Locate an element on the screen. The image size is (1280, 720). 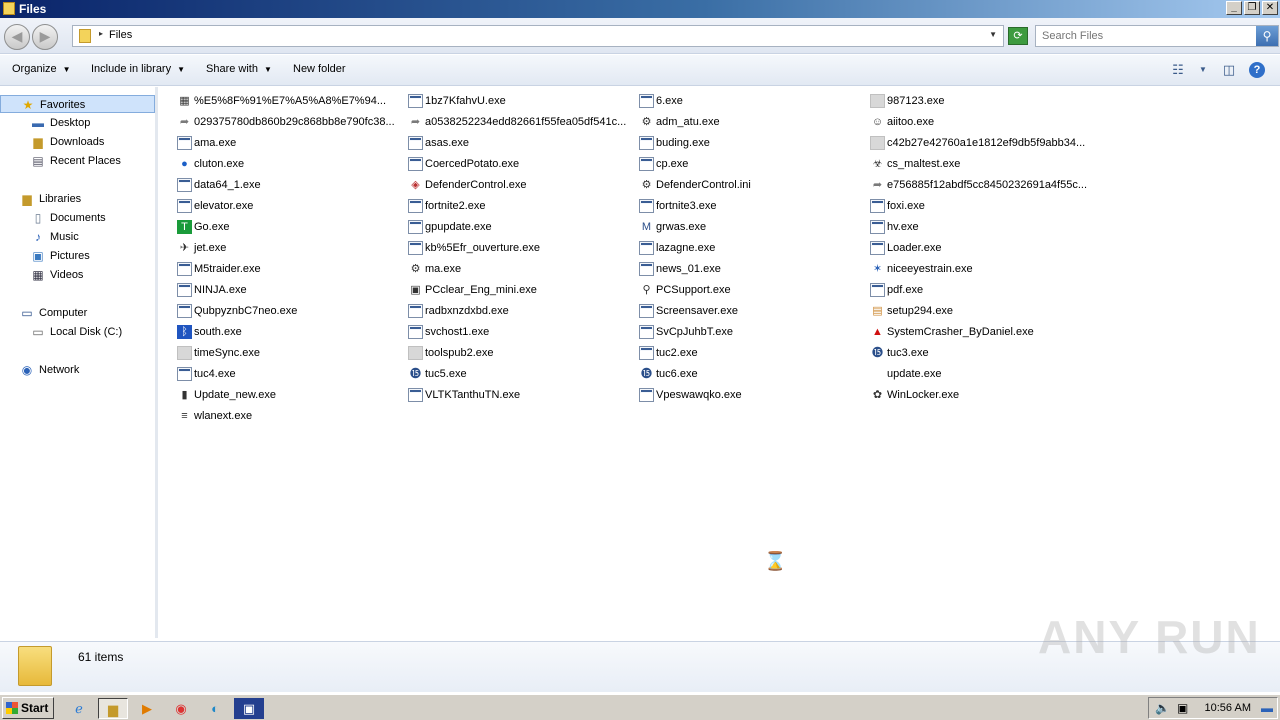
file-item: ama.exe is located at coordinates (290, 143).